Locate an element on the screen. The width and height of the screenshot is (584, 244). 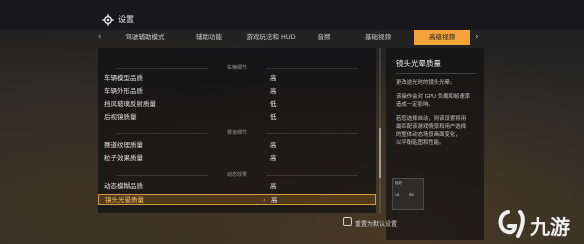
info-title: 镜头光晕质量 is located at coordinates (418, 63).